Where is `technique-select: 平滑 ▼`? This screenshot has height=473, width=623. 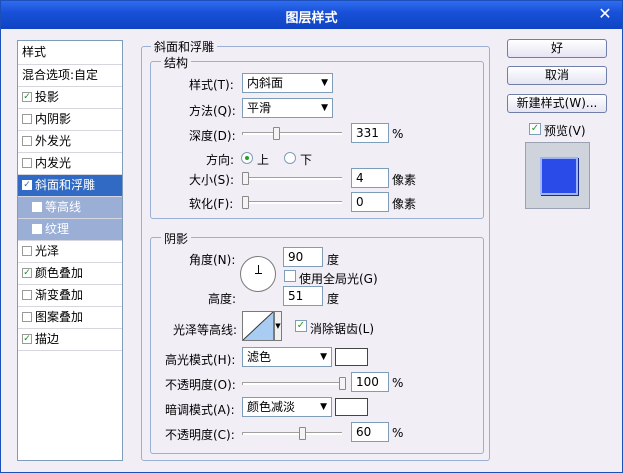
technique-select: 平滑 ▼ is located at coordinates (287, 108).